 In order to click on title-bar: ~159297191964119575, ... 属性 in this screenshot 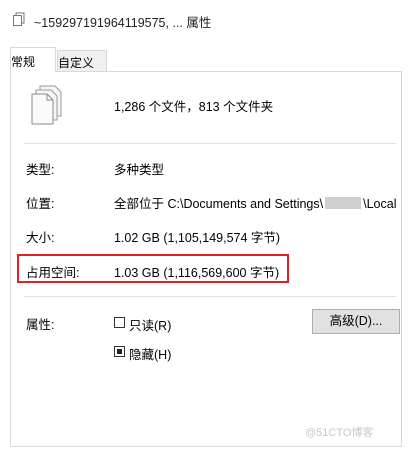, I will do `click(204, 20)`.